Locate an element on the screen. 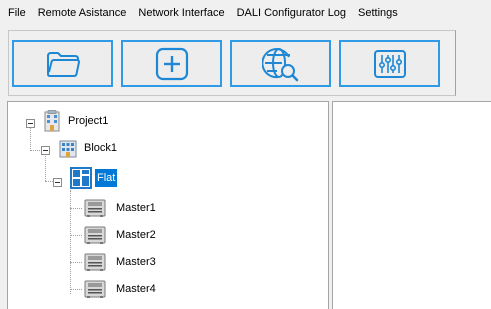 The image size is (491, 309). tree-node-label: Block1 is located at coordinates (101, 148).